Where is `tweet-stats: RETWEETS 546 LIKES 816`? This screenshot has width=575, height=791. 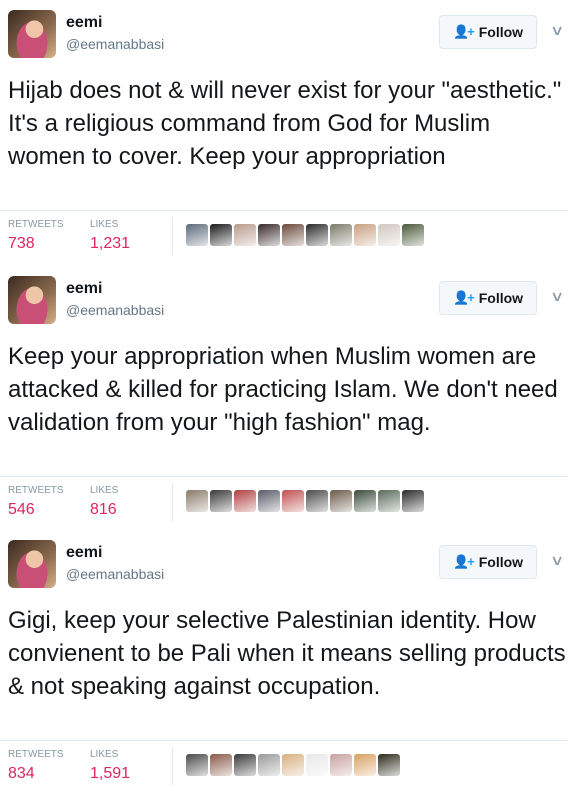 tweet-stats: RETWEETS 546 LIKES 816 is located at coordinates (284, 499).